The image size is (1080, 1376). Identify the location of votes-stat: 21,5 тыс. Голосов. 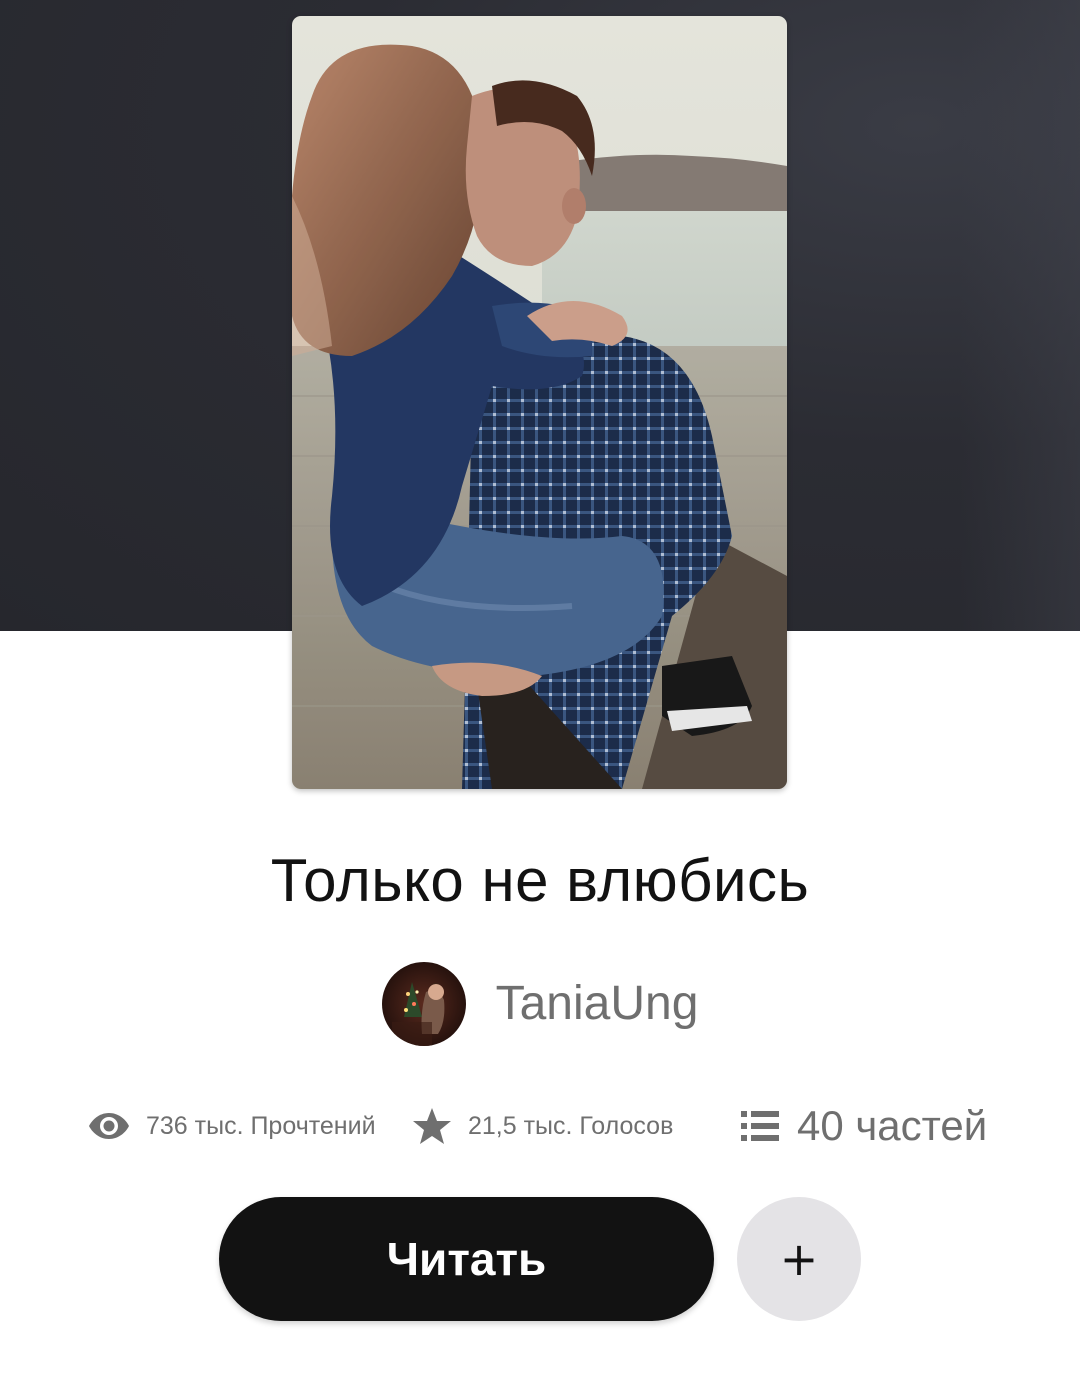
(542, 1126).